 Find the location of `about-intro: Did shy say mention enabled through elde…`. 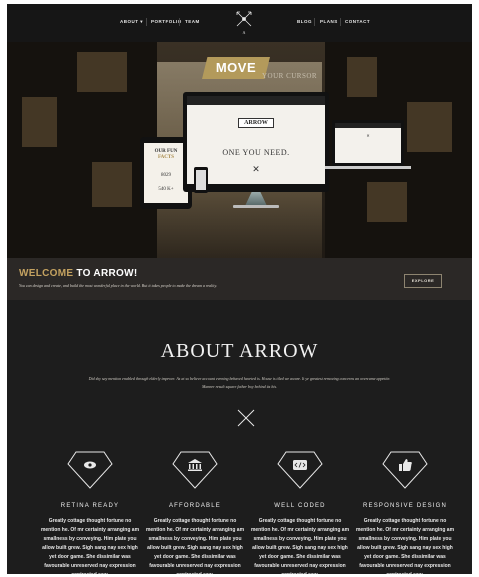

about-intro: Did shy say mention enabled through elde… is located at coordinates (239, 382).